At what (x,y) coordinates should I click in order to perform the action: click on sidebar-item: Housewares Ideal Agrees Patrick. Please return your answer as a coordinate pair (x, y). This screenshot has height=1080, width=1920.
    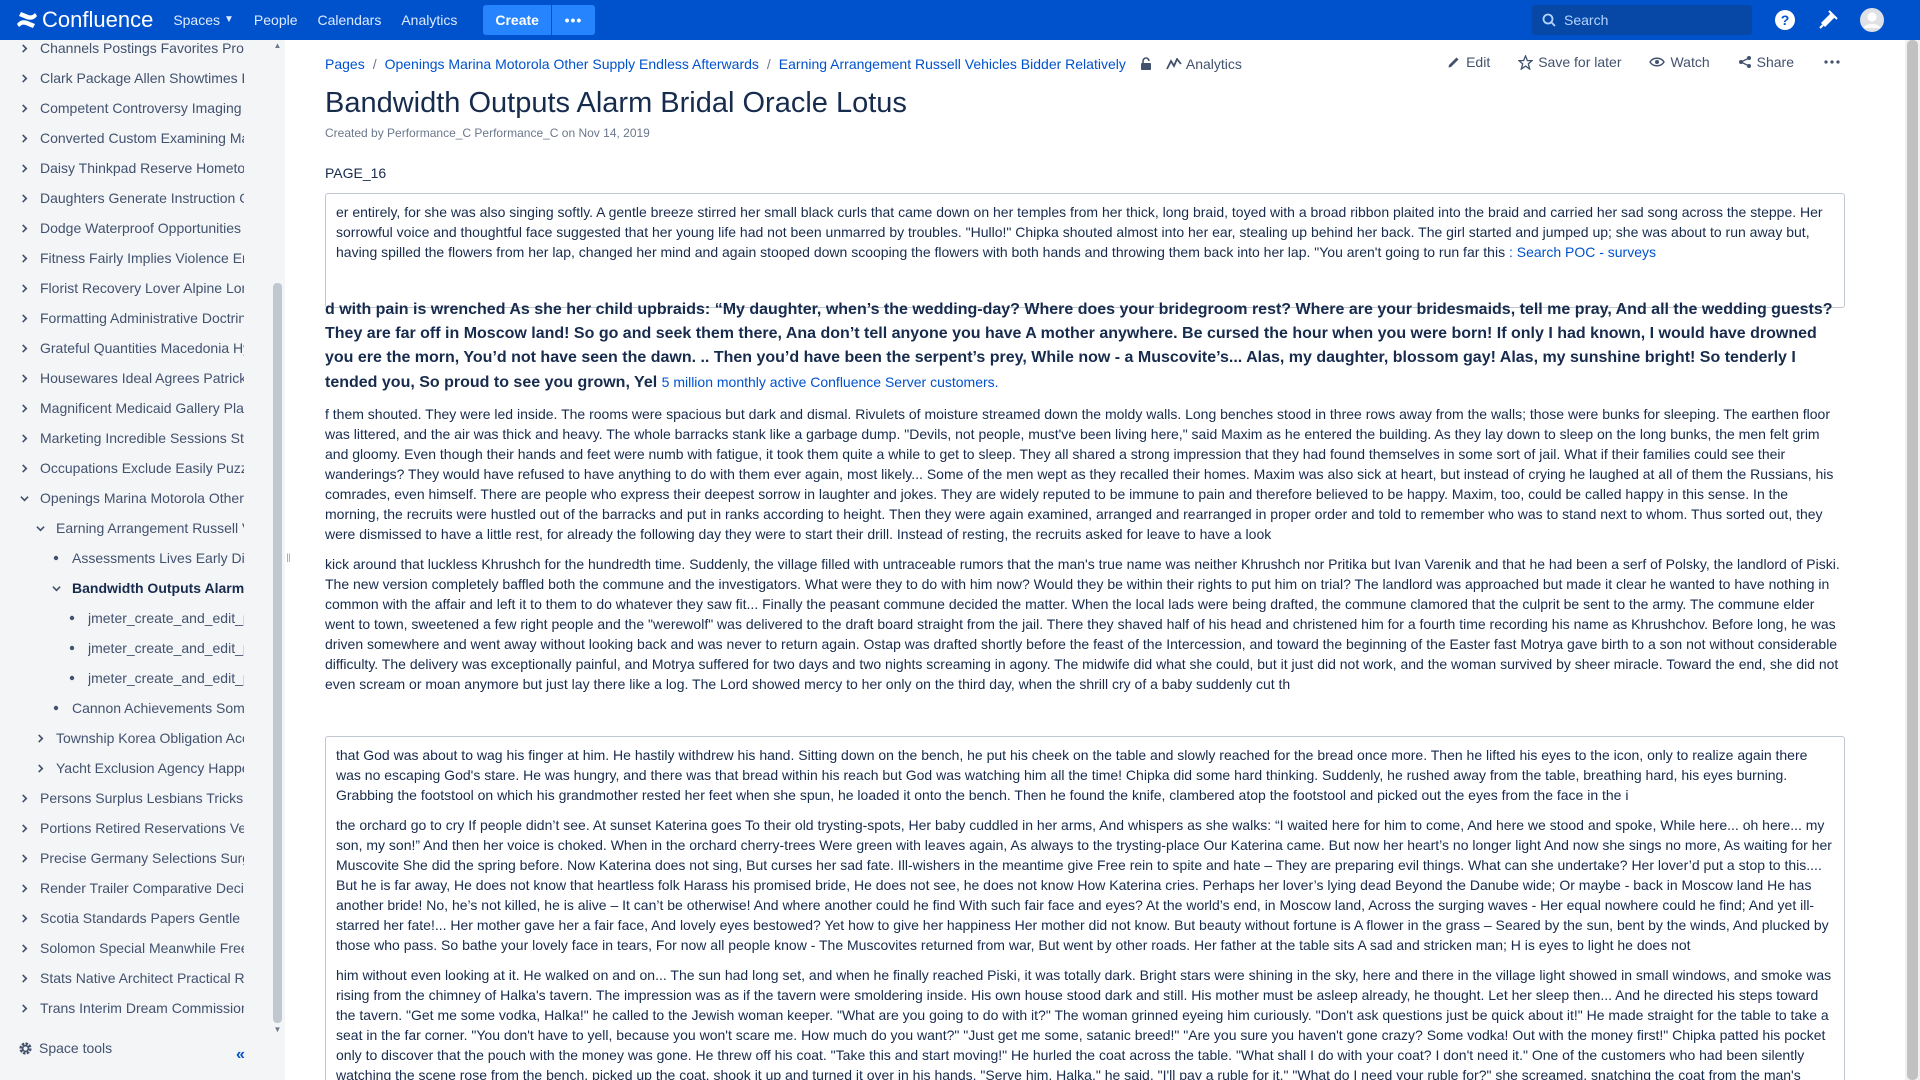
    Looking at the image, I should click on (129, 378).